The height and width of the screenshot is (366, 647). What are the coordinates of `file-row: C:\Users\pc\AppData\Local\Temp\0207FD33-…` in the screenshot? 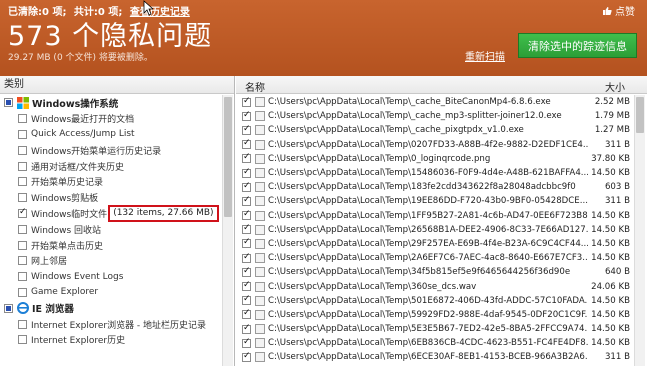 It's located at (435, 145).